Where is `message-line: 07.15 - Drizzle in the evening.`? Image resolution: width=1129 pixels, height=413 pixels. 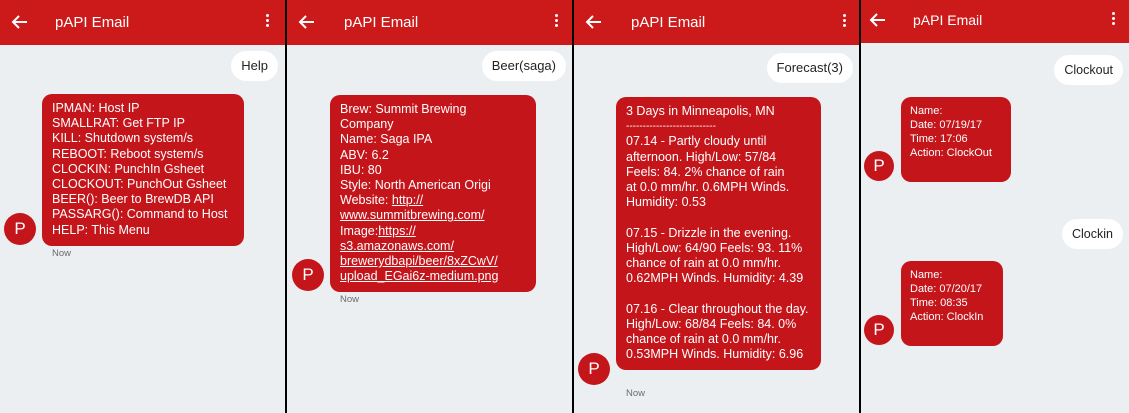 message-line: 07.15 - Drizzle in the evening. is located at coordinates (709, 232).